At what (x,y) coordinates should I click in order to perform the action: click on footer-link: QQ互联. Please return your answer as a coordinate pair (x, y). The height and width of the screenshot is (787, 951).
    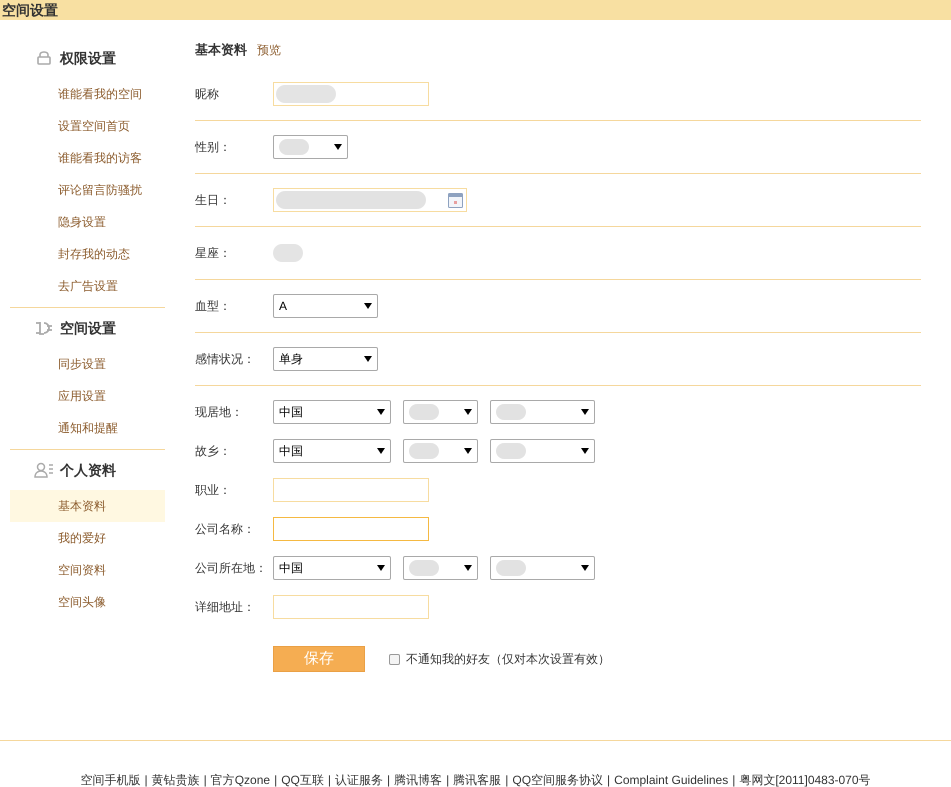
    Looking at the image, I should click on (302, 779).